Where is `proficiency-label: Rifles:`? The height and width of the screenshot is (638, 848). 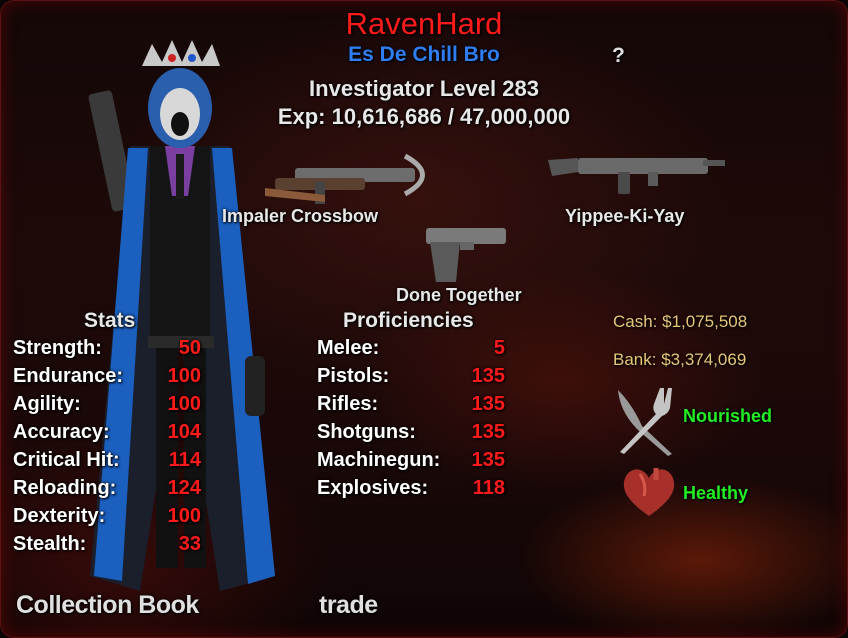
proficiency-label: Rifles: is located at coordinates (348, 404).